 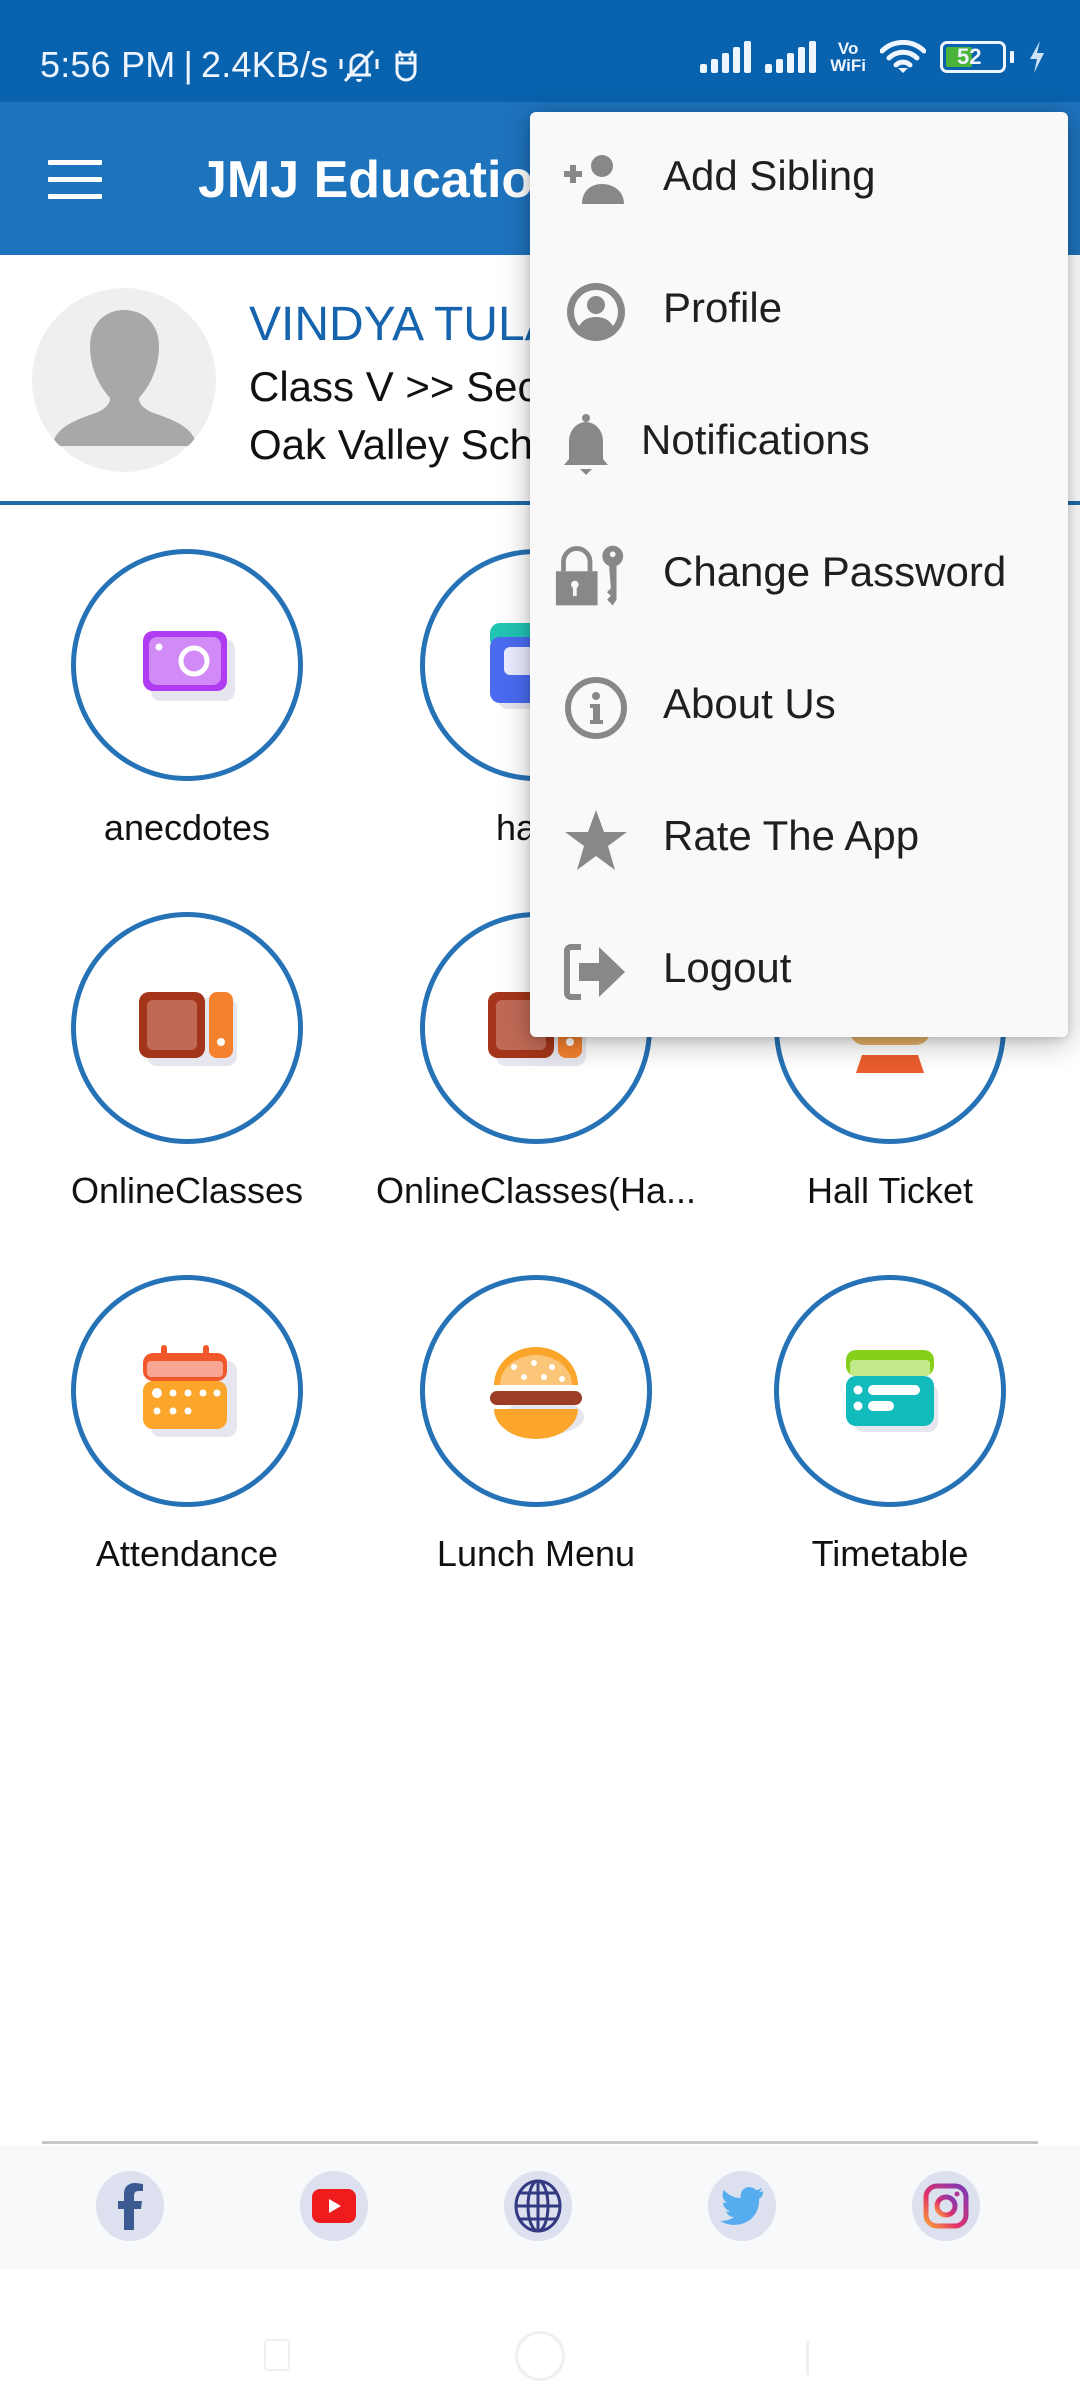 I want to click on burger-icon, so click(x=537, y=1393).